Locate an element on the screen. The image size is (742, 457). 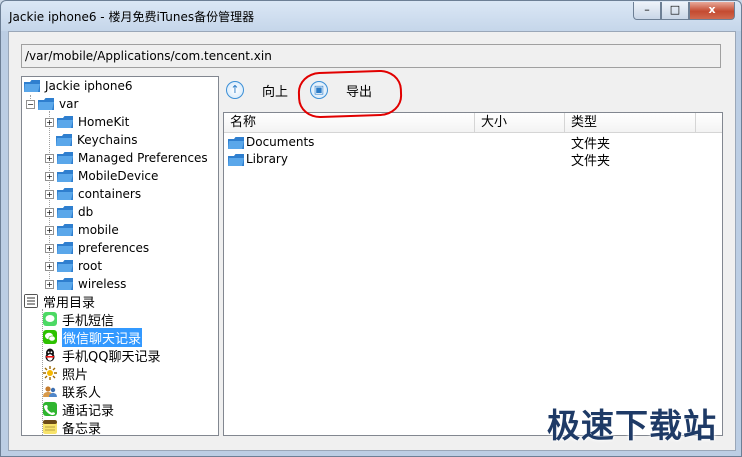
category-label: 照片 is located at coordinates (75, 375).